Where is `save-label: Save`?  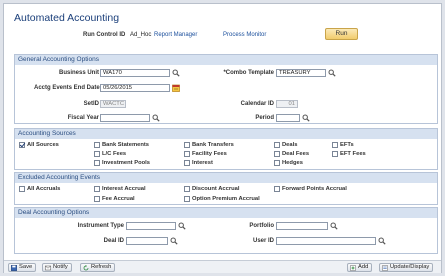 save-label: Save is located at coordinates (26, 267).